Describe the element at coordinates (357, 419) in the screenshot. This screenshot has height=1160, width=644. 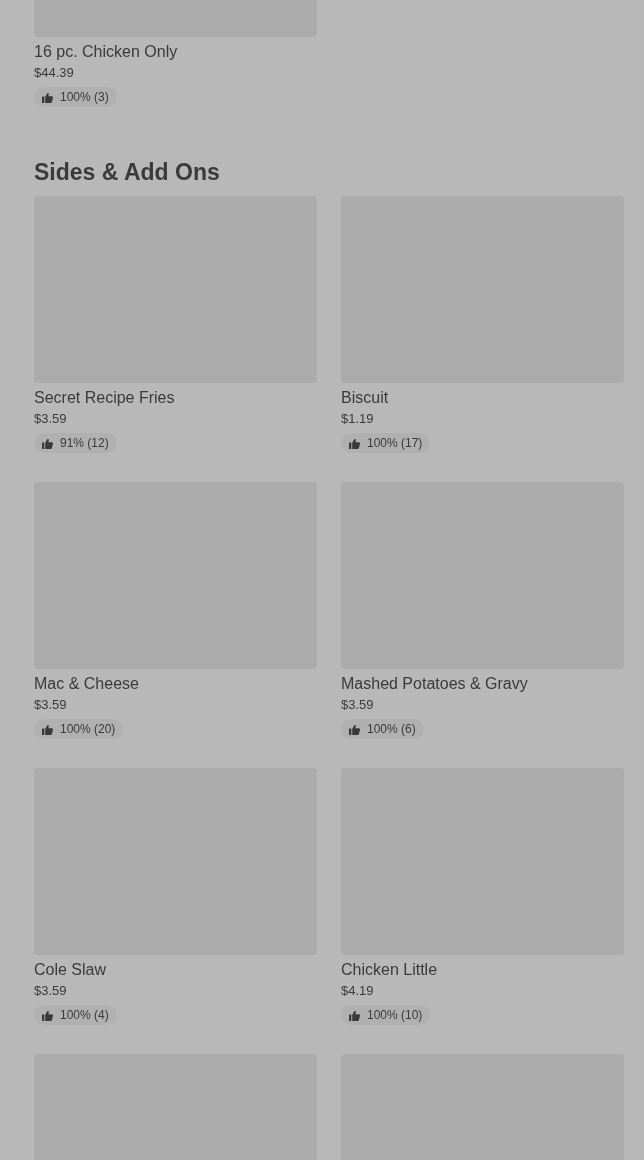
I see `item-price: $1.19` at that location.